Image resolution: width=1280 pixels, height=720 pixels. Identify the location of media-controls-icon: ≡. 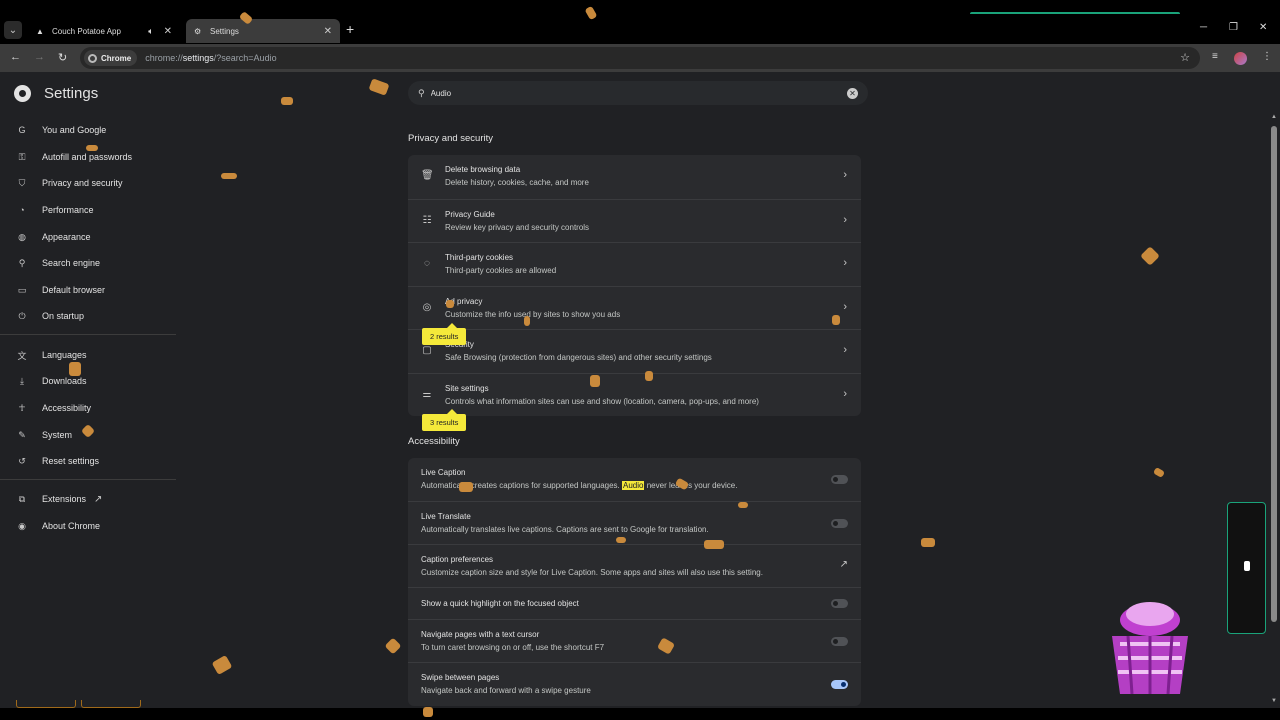
(1215, 56).